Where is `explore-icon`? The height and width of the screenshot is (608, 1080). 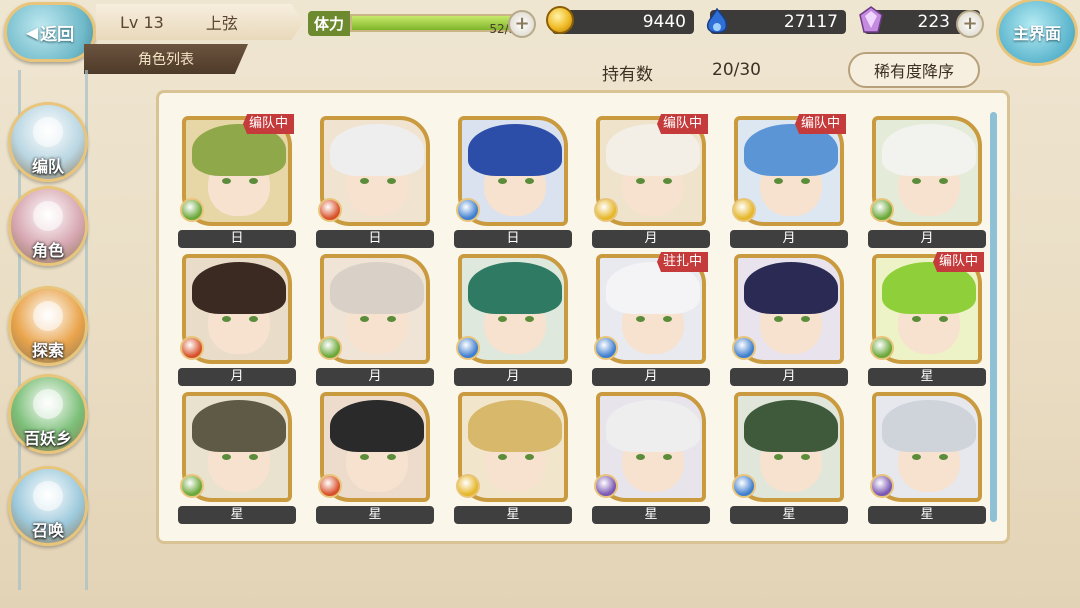
explore-icon is located at coordinates (48, 316).